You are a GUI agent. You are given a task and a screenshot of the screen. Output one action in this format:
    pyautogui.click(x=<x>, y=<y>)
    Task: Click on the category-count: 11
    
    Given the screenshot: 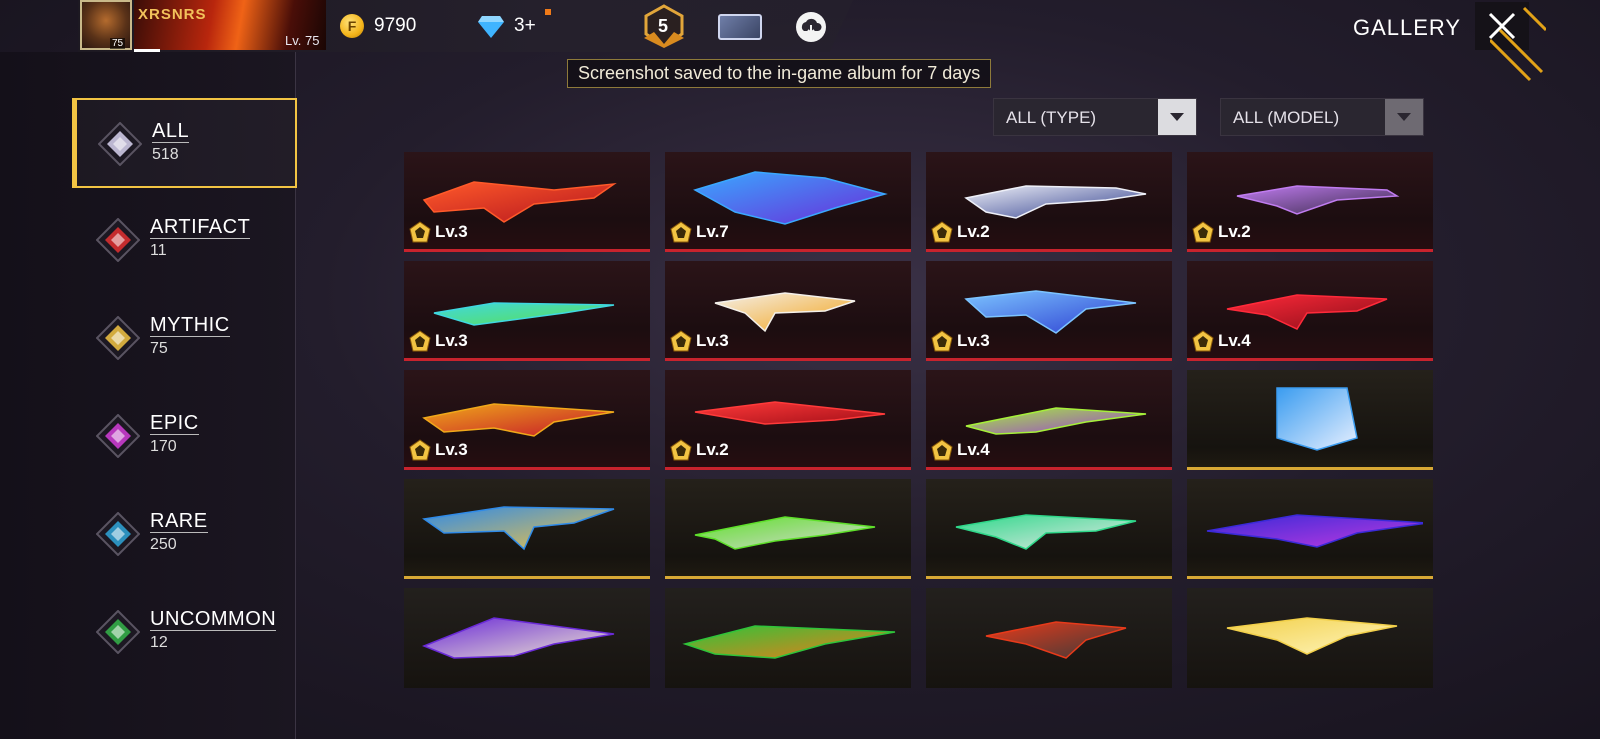 What is the action you would take?
    pyautogui.click(x=158, y=250)
    